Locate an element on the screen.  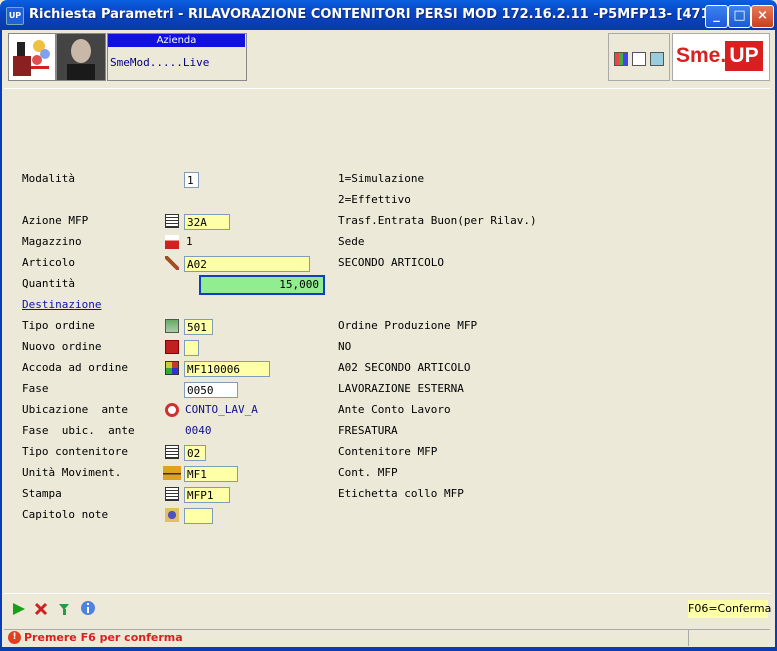
accoda-ordine-desc: A02 SECONDO ARTICOLO is located at coordinates (404, 367).